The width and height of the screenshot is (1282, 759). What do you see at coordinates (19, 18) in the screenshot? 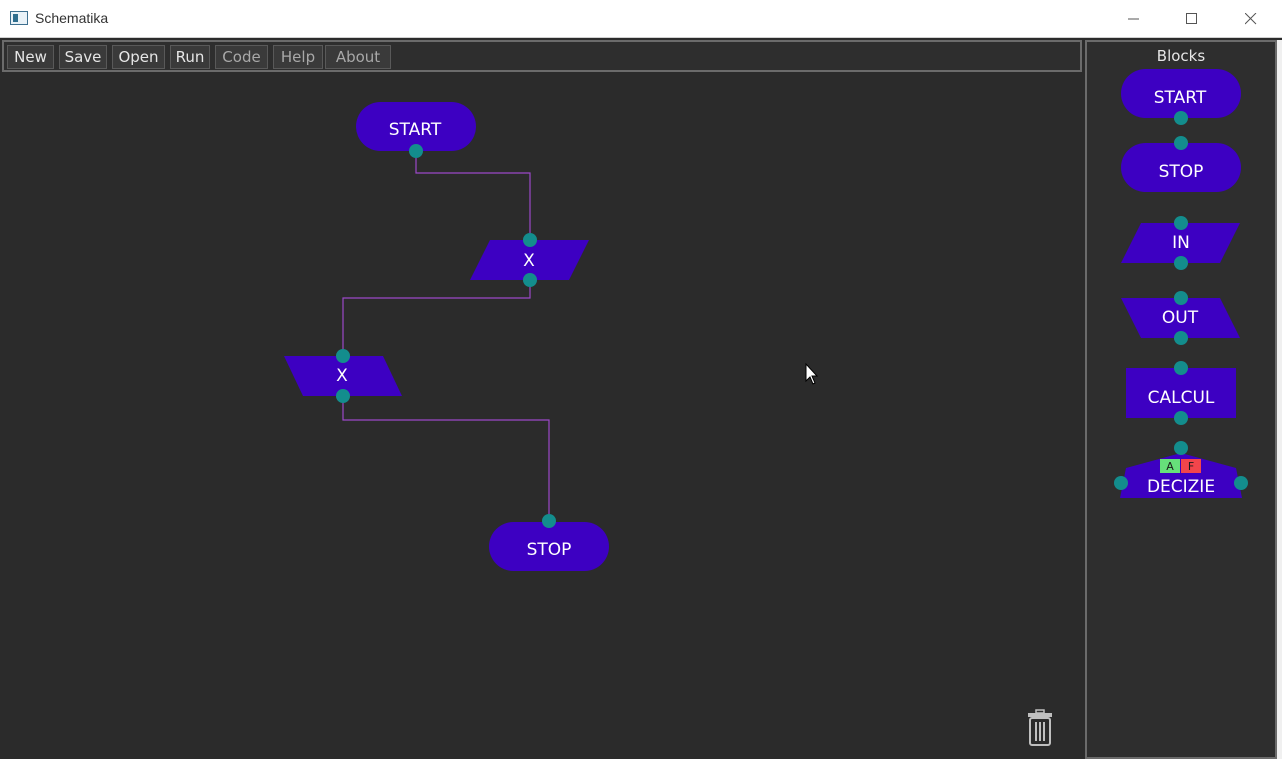
I see `window-app-icon` at bounding box center [19, 18].